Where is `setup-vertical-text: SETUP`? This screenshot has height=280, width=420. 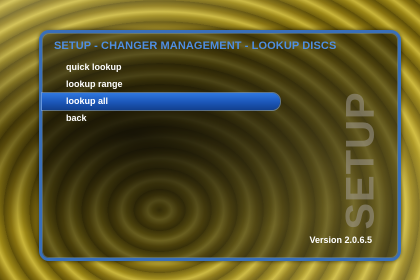 setup-vertical-text: SETUP is located at coordinates (360, 160).